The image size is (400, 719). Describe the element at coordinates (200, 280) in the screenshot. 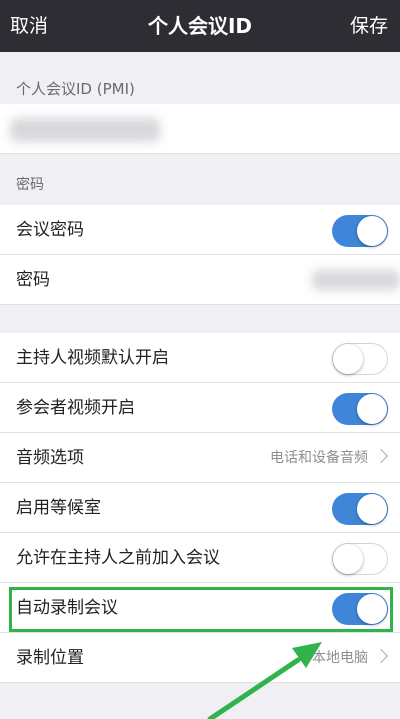

I see `password-row: 密码` at that location.